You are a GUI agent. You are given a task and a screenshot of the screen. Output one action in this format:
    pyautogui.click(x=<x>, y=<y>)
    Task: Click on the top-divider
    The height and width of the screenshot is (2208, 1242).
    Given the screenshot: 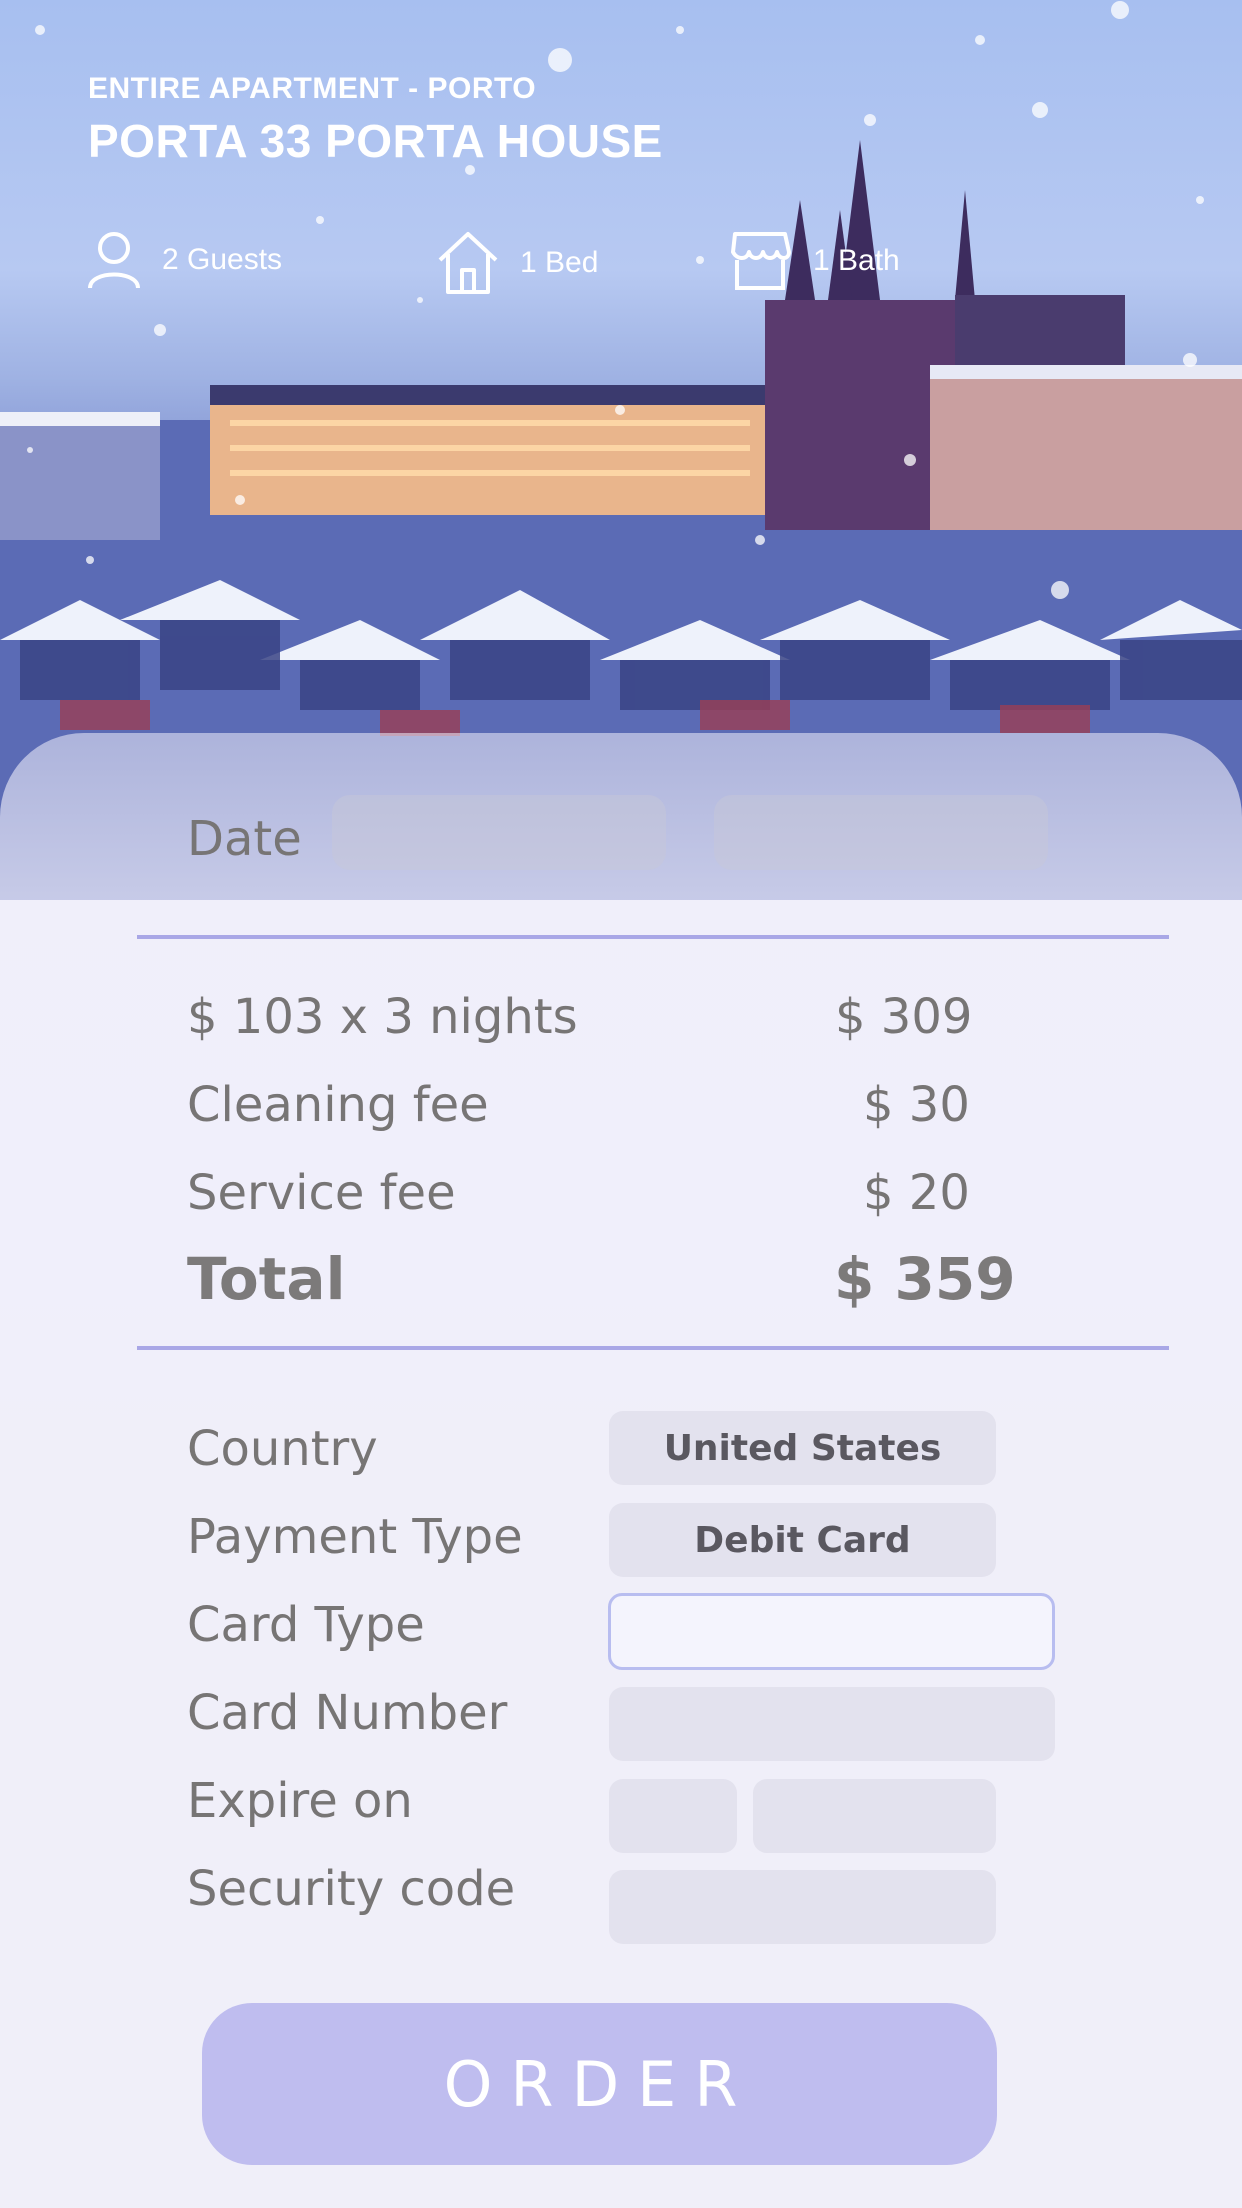 What is the action you would take?
    pyautogui.click(x=653, y=937)
    